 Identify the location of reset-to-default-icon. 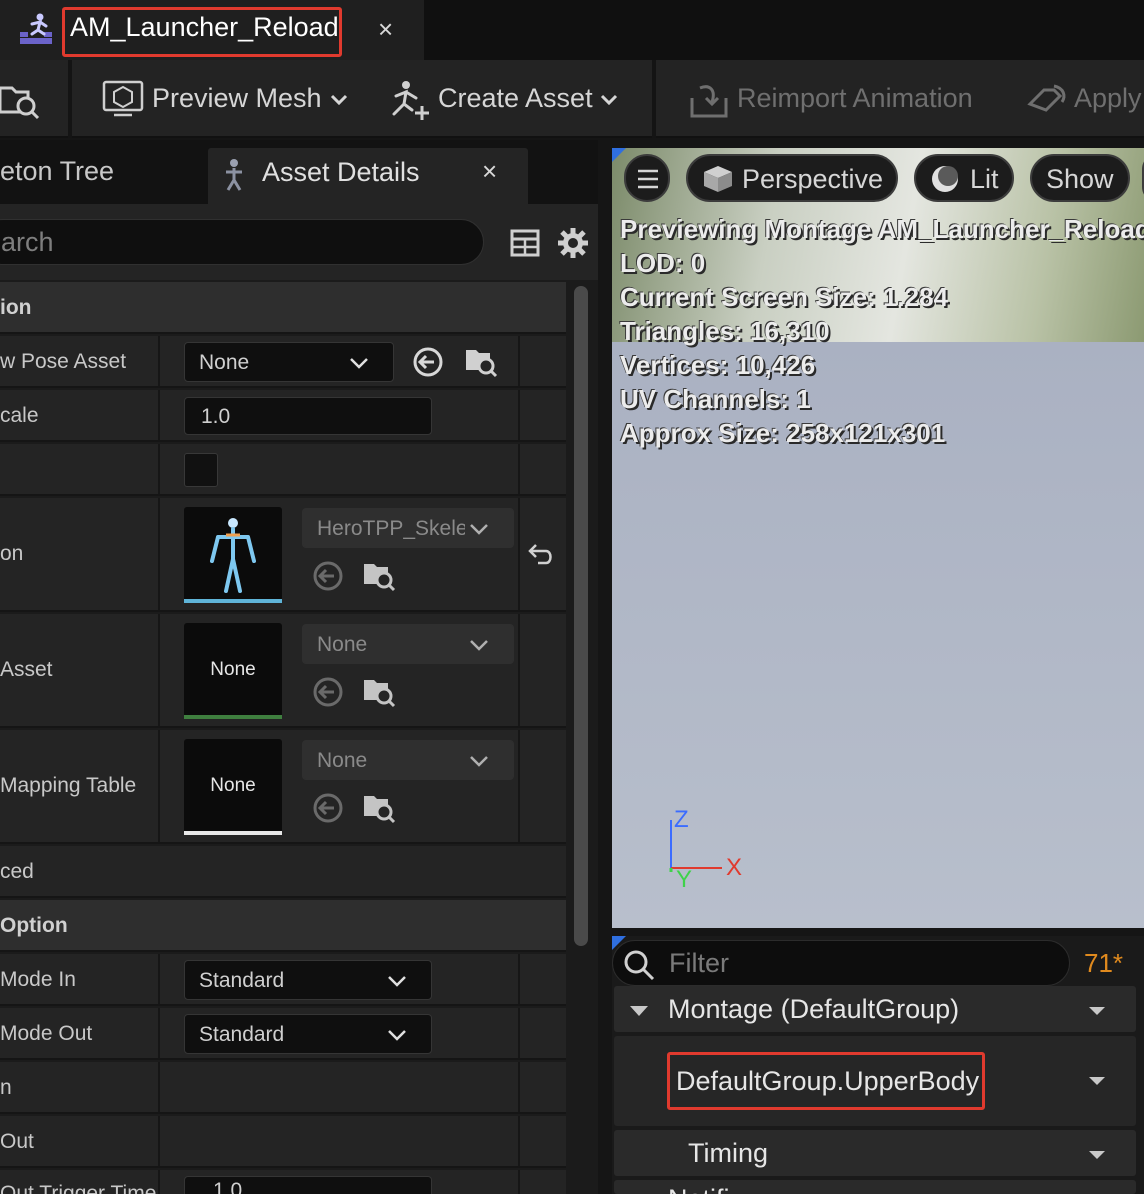
(540, 554).